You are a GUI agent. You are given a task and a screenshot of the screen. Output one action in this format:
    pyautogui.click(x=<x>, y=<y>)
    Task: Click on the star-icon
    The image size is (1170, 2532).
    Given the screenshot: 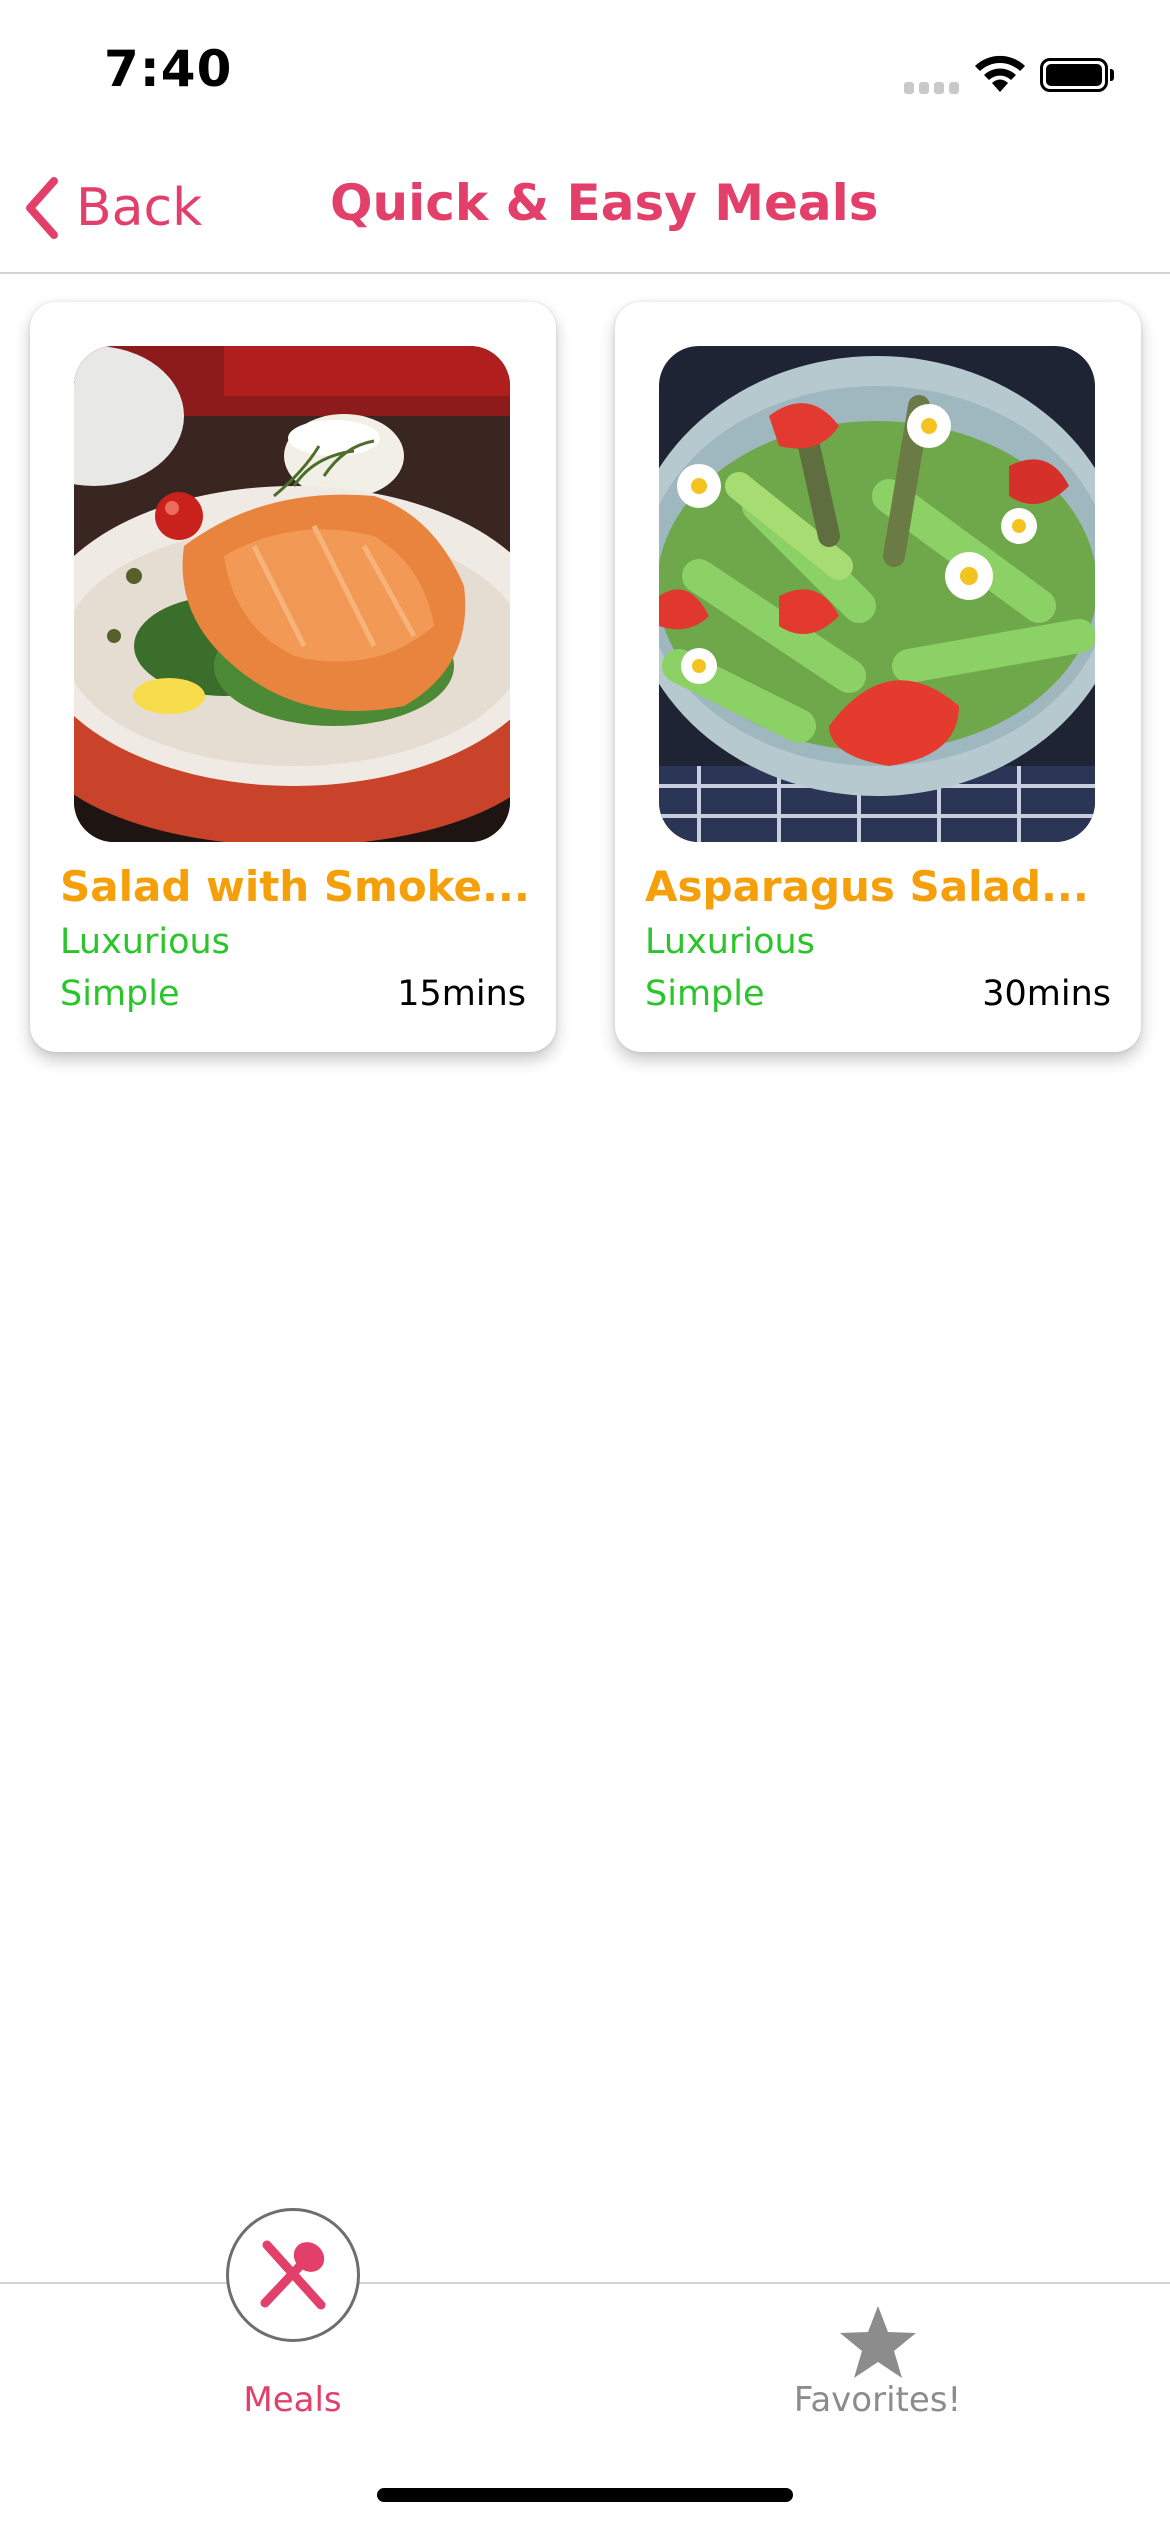 What is the action you would take?
    pyautogui.click(x=878, y=2342)
    